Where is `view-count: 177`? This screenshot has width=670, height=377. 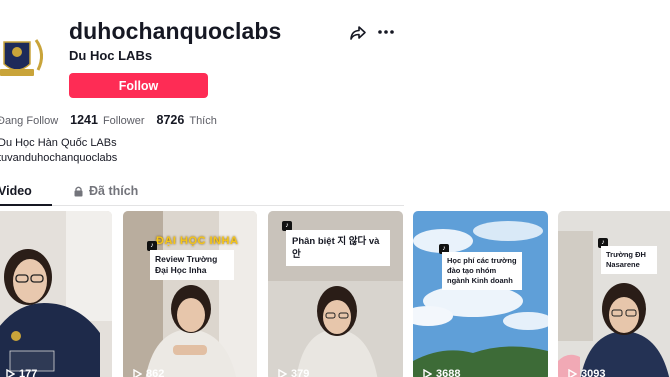
view-count: 177 is located at coordinates (21, 372).